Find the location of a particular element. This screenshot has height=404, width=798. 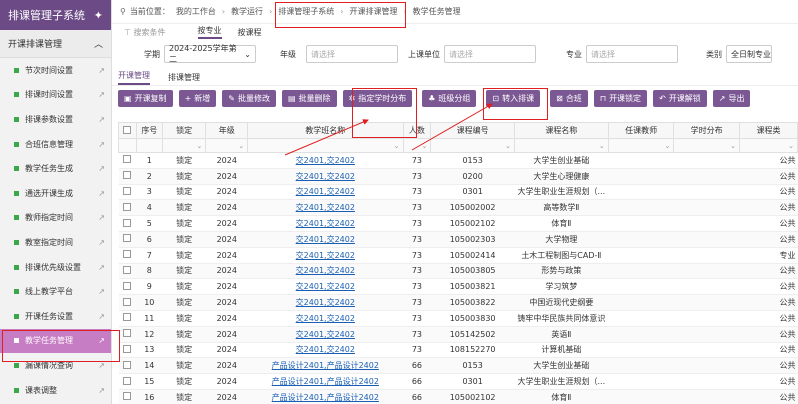

tab-by-major: 按专业 is located at coordinates (209, 32).